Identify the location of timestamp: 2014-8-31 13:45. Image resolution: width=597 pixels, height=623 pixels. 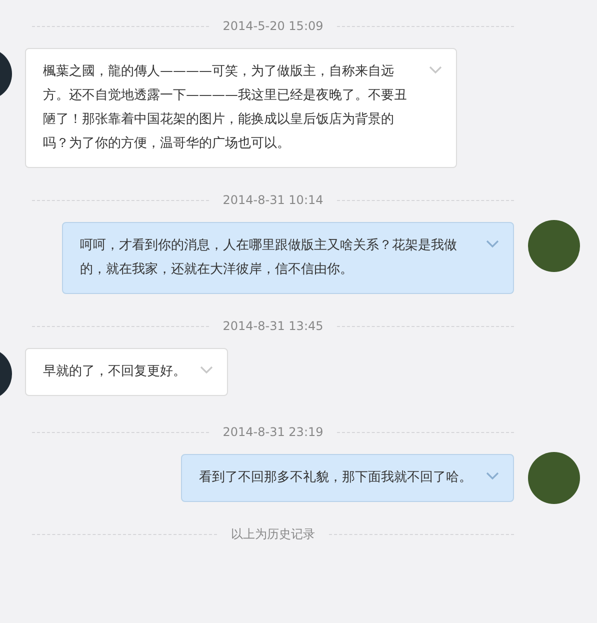
(273, 326).